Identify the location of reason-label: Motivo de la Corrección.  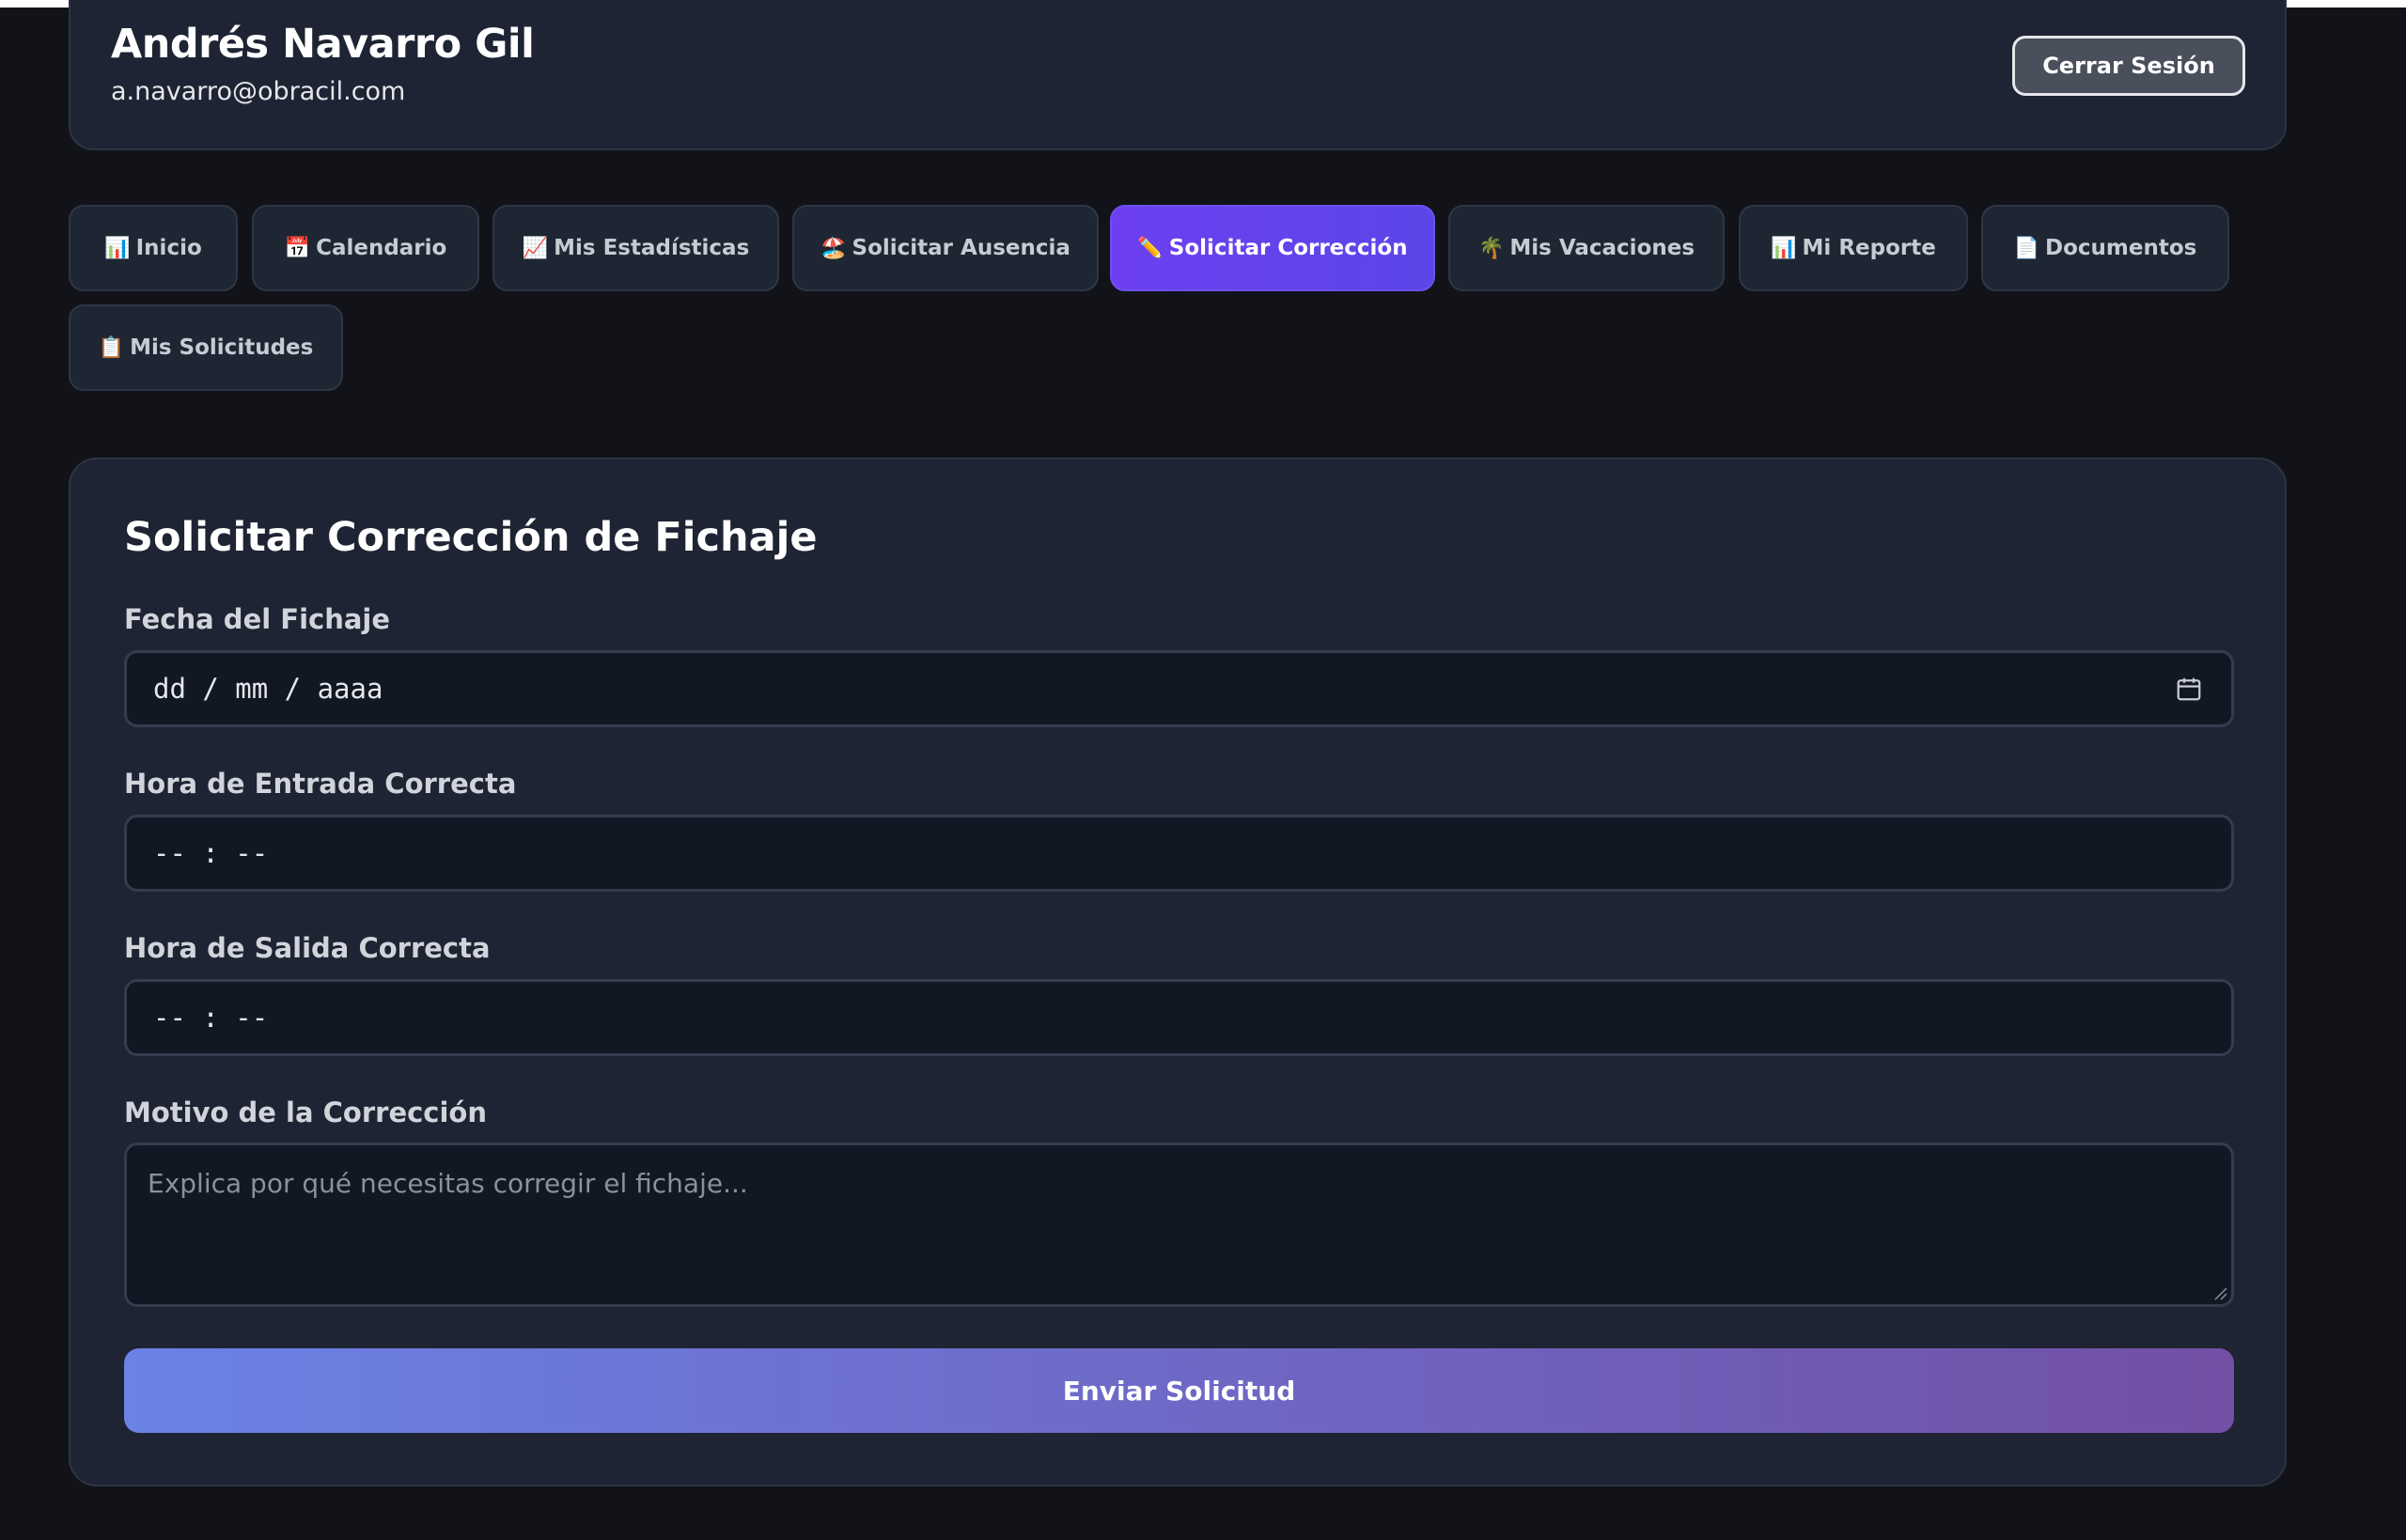
(306, 1112).